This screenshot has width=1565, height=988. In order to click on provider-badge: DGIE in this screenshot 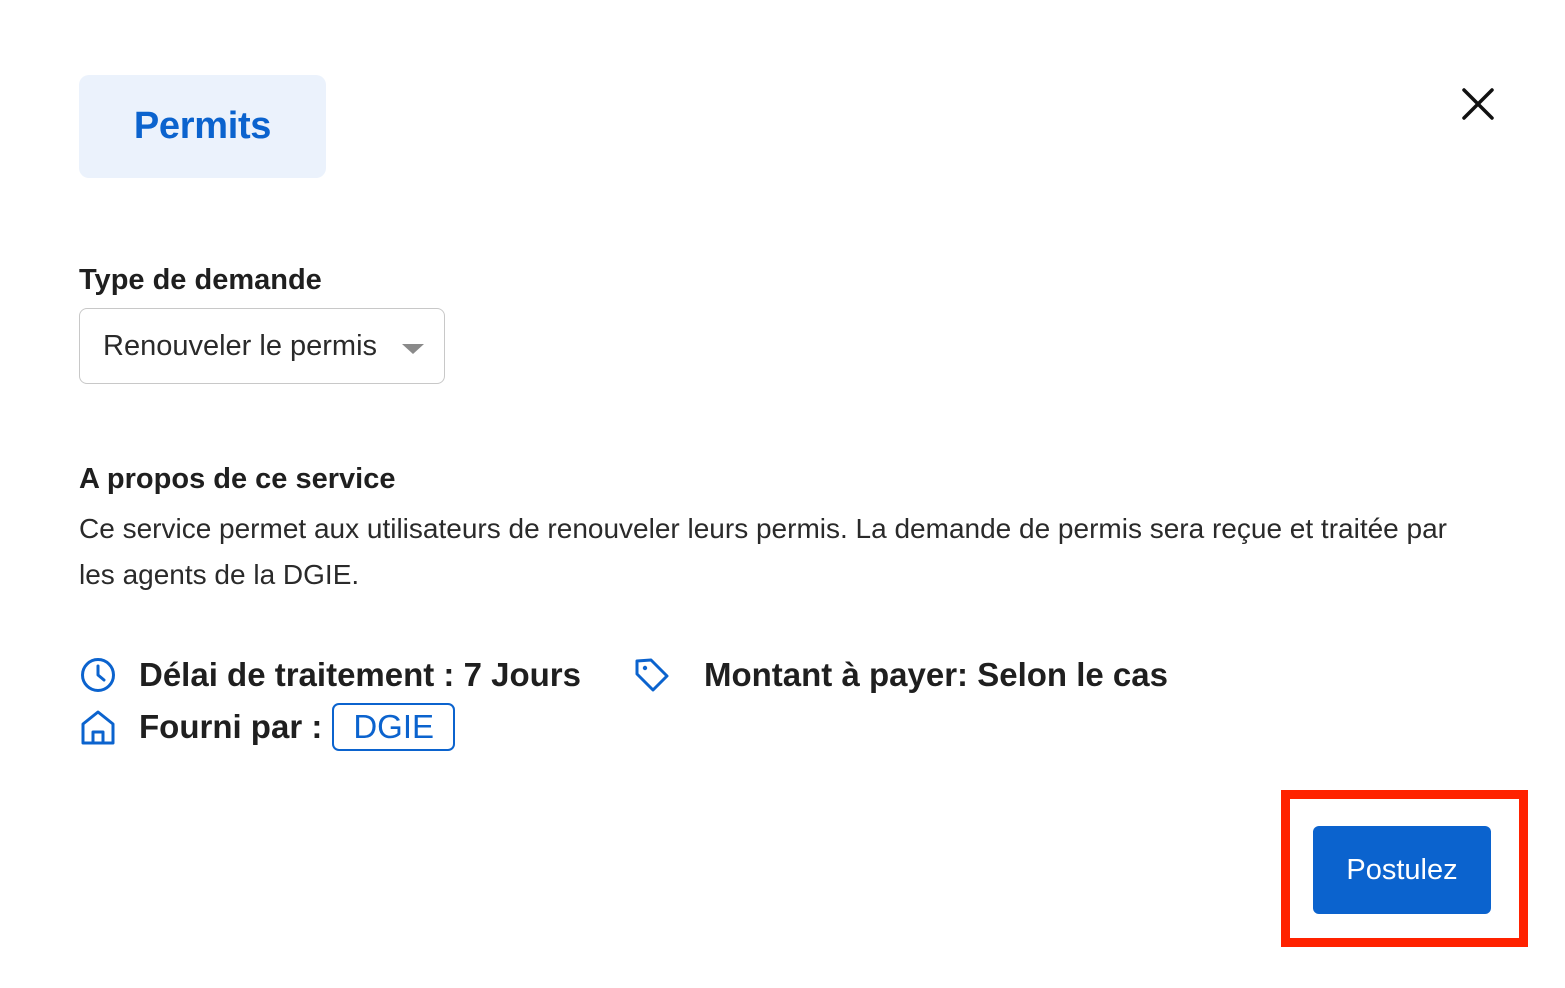, I will do `click(394, 727)`.